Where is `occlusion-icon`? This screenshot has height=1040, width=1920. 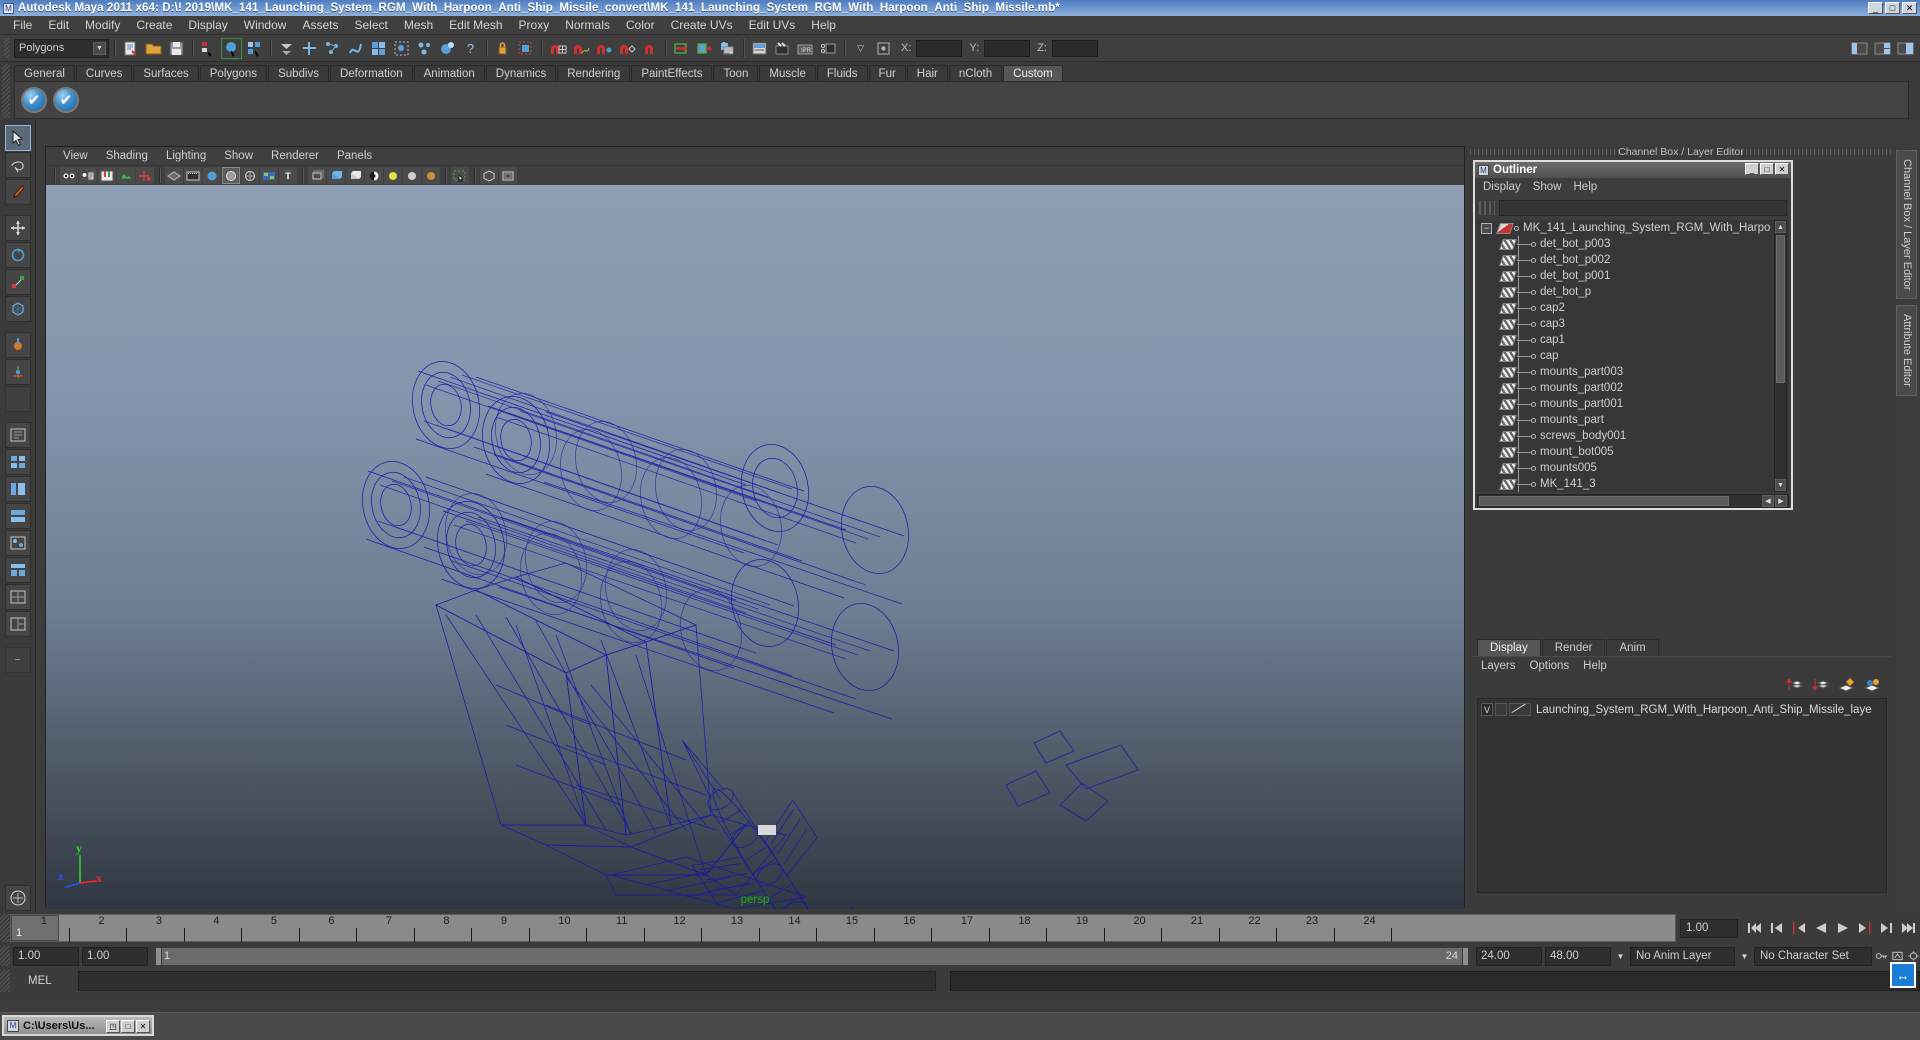 occlusion-icon is located at coordinates (374, 175).